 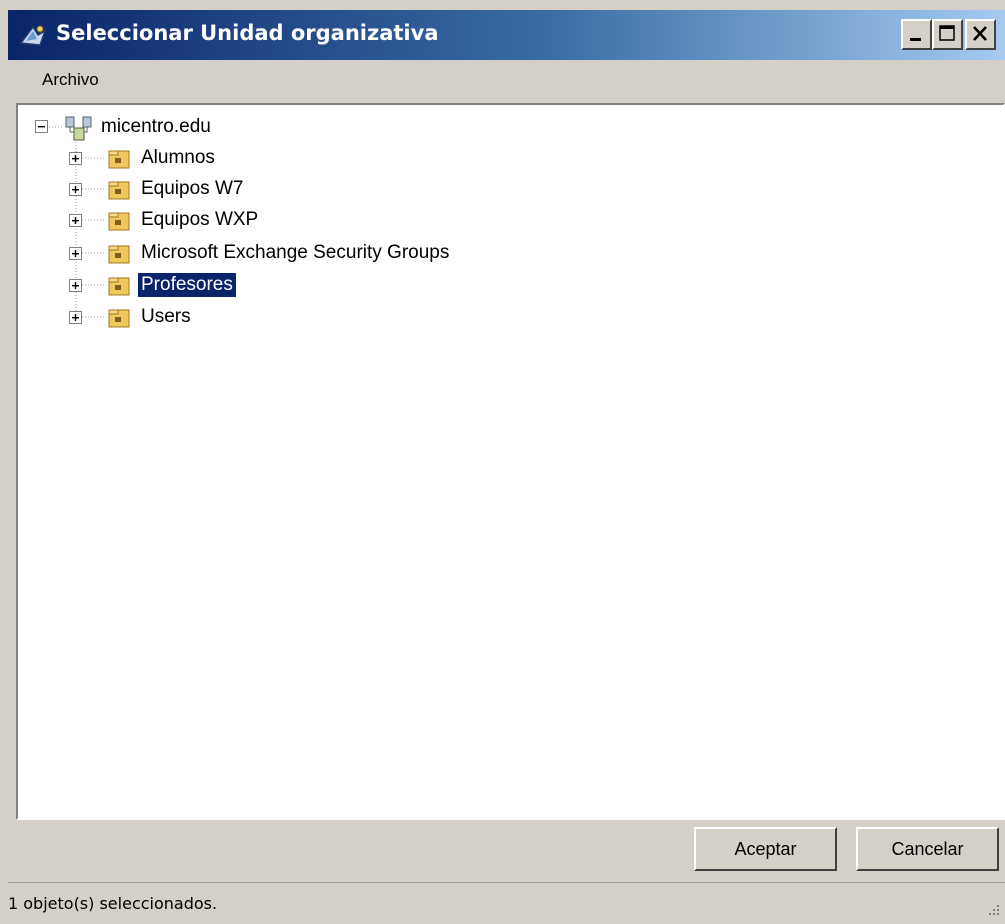 I want to click on close-icon, so click(x=980, y=33).